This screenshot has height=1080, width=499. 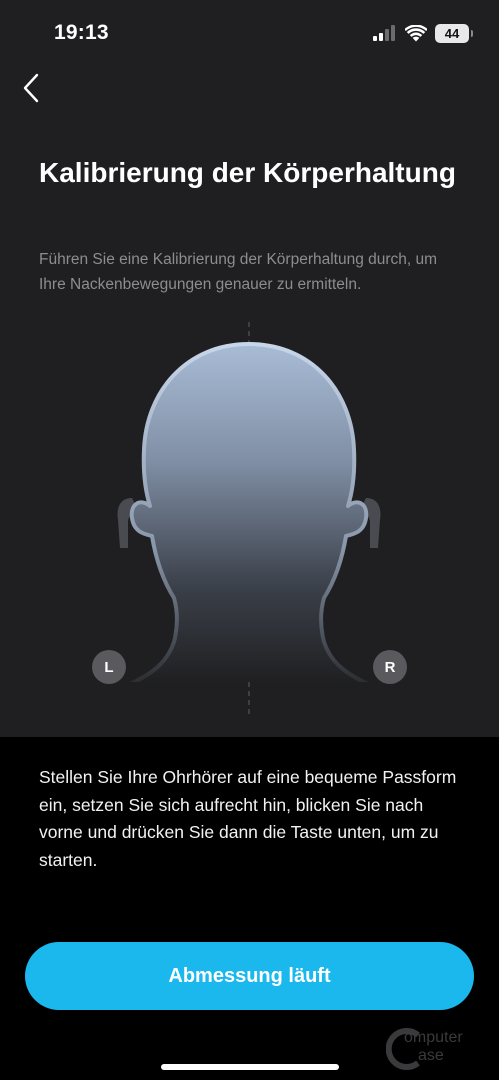 What do you see at coordinates (109, 667) in the screenshot?
I see `left-ear-label: L` at bounding box center [109, 667].